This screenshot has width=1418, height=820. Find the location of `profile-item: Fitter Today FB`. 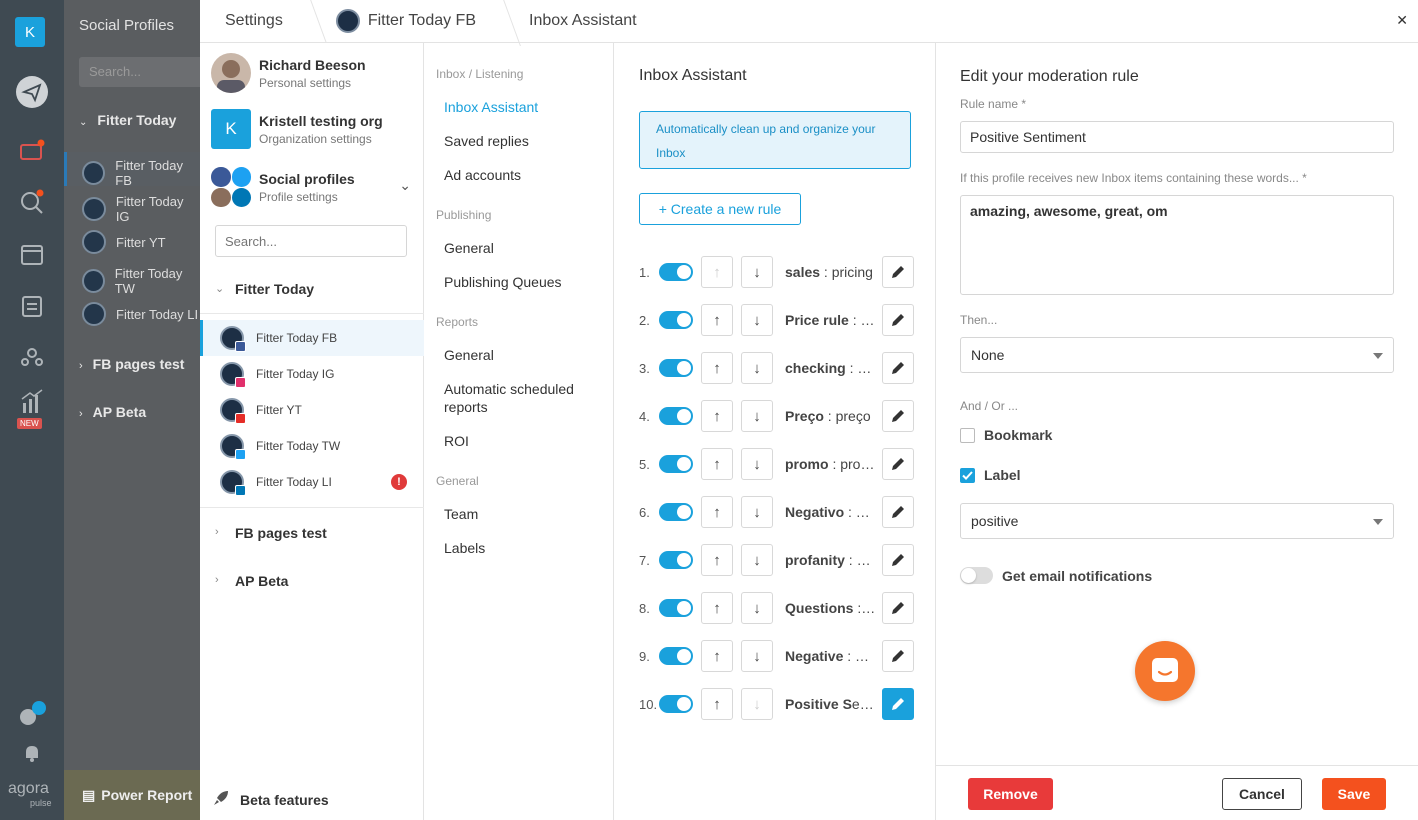

profile-item: Fitter Today FB is located at coordinates (312, 338).